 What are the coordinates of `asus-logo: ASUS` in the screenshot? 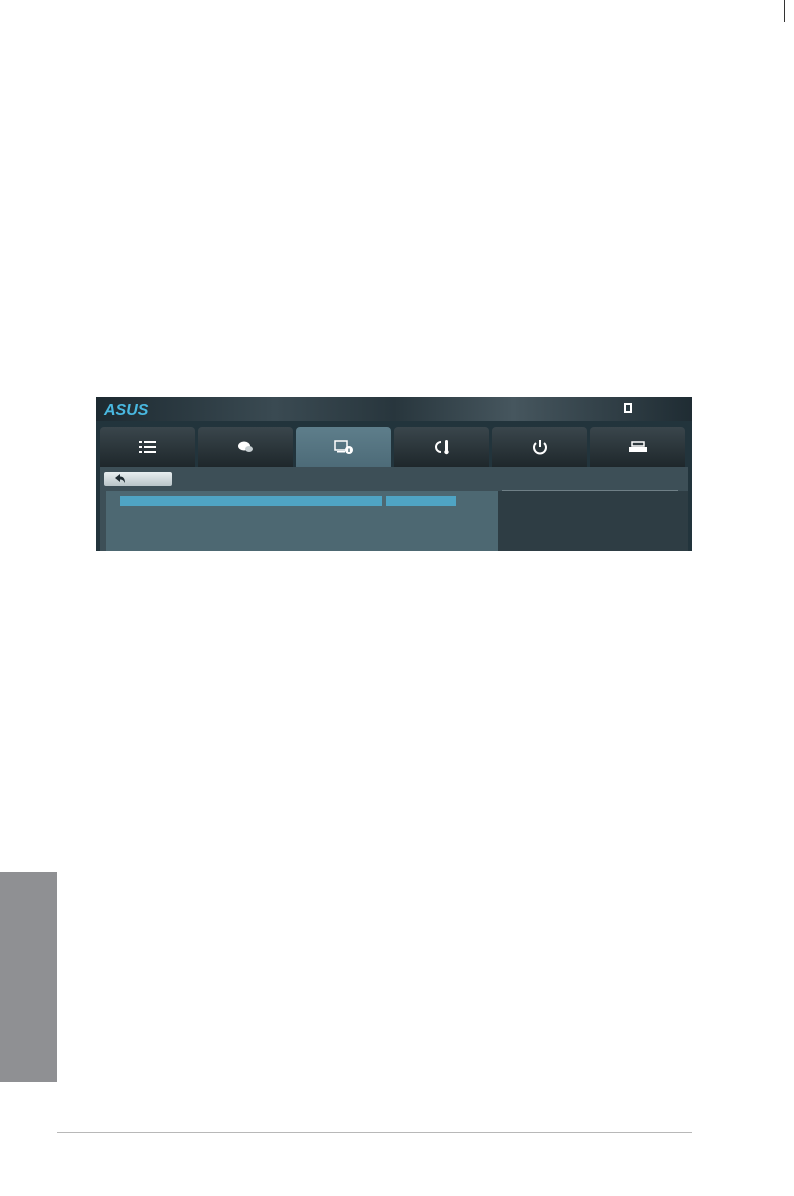 It's located at (126, 410).